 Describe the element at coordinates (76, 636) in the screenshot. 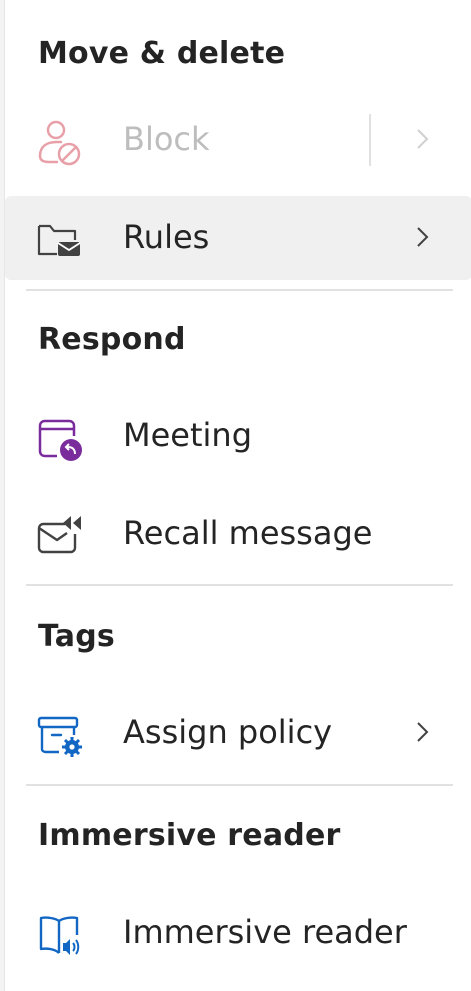

I see `section-header-tags: Tags` at that location.